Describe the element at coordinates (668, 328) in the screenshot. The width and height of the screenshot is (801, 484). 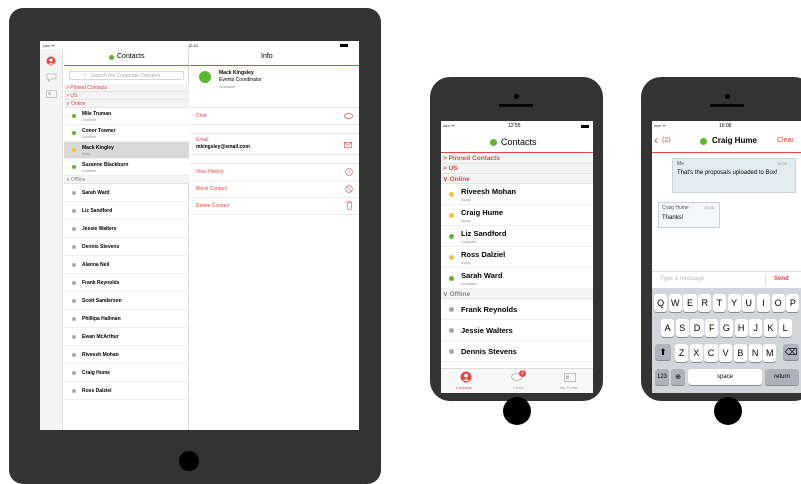
I see `key-a: A` at that location.